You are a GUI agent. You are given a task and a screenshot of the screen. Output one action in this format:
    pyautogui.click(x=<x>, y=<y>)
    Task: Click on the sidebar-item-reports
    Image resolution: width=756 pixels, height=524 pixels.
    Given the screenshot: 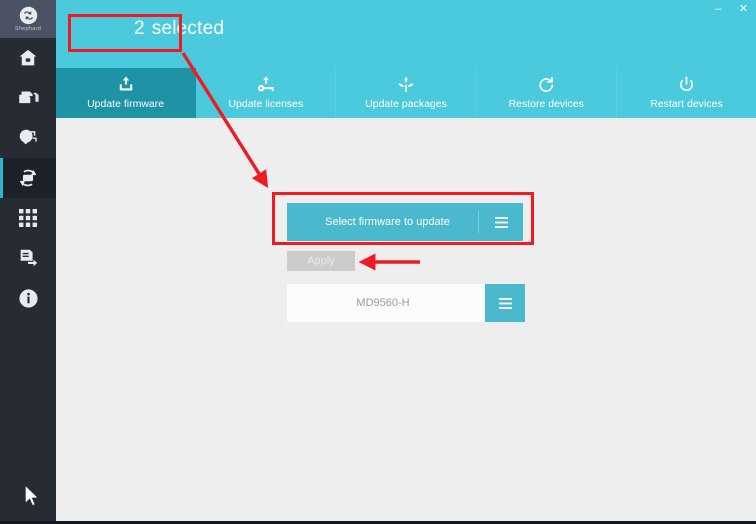 What is the action you would take?
    pyautogui.click(x=28, y=258)
    